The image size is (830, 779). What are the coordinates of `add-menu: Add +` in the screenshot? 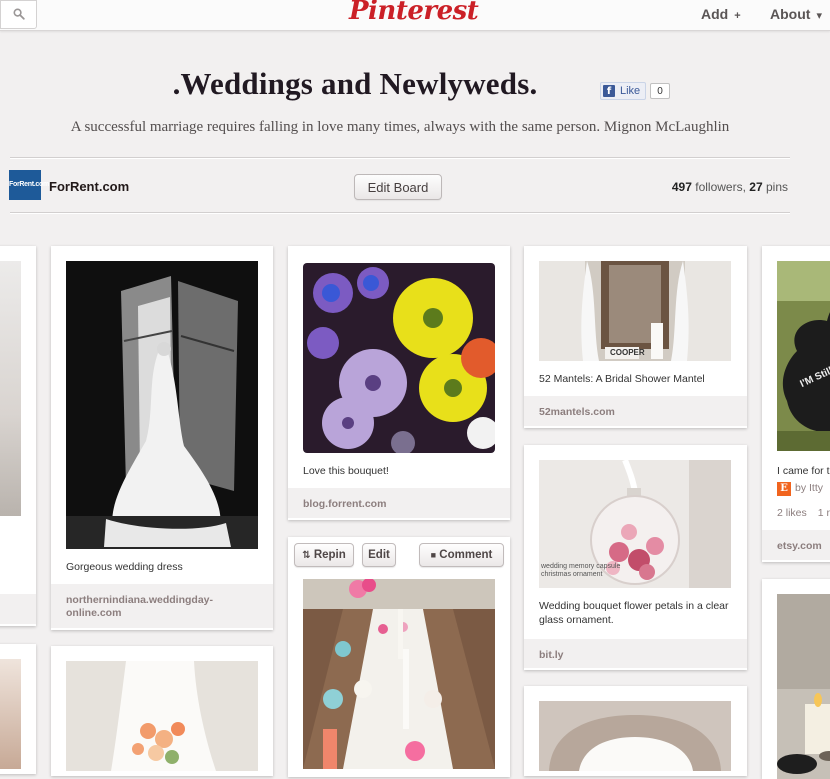 It's located at (721, 14).